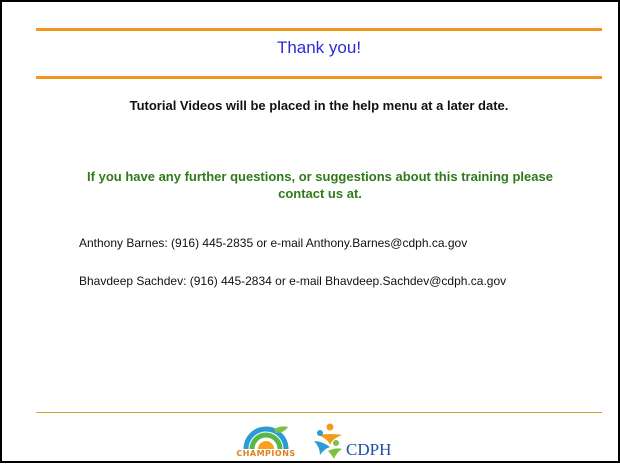 The width and height of the screenshot is (620, 468). I want to click on slide-title: Thank you!, so click(319, 47).